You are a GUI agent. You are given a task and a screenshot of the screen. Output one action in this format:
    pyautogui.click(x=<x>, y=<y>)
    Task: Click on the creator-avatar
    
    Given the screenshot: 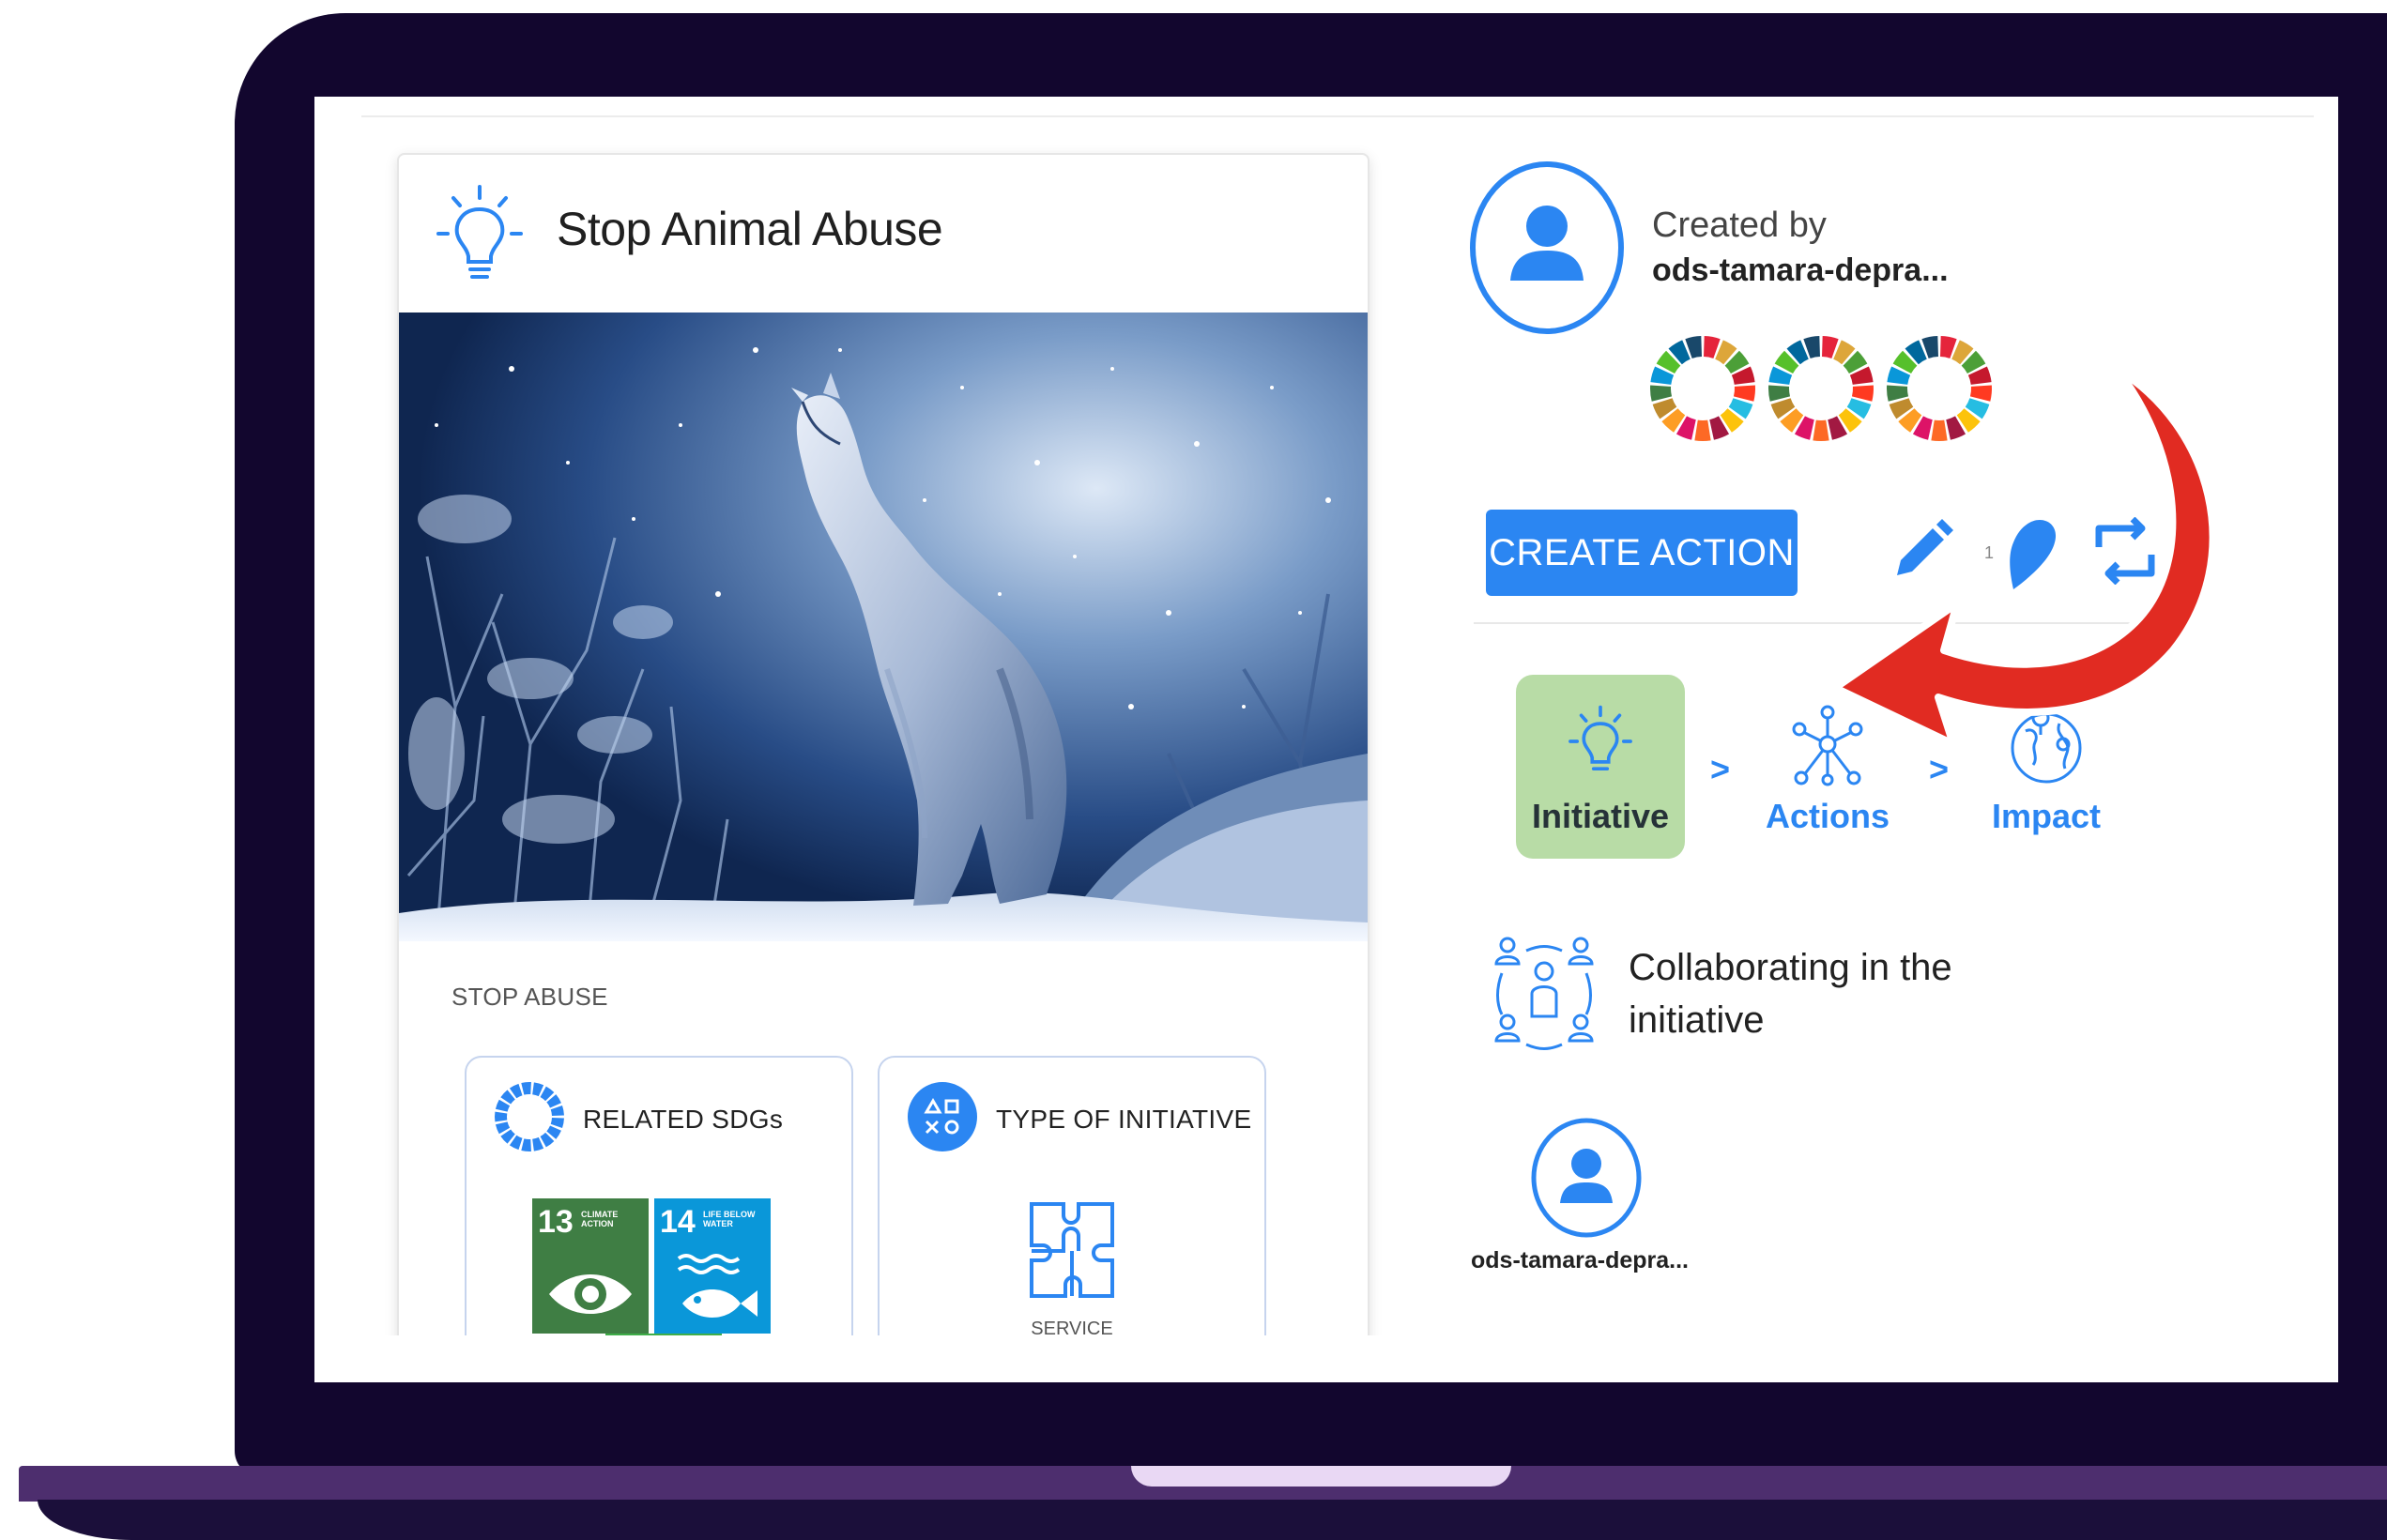 What is the action you would take?
    pyautogui.click(x=1547, y=248)
    